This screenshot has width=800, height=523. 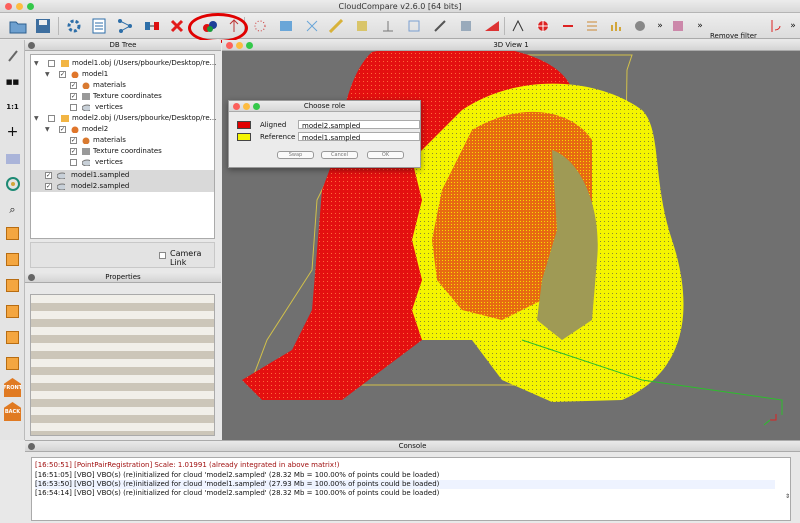 What do you see at coordinates (12, 209) in the screenshot?
I see `zoom-icon: ⌕` at bounding box center [12, 209].